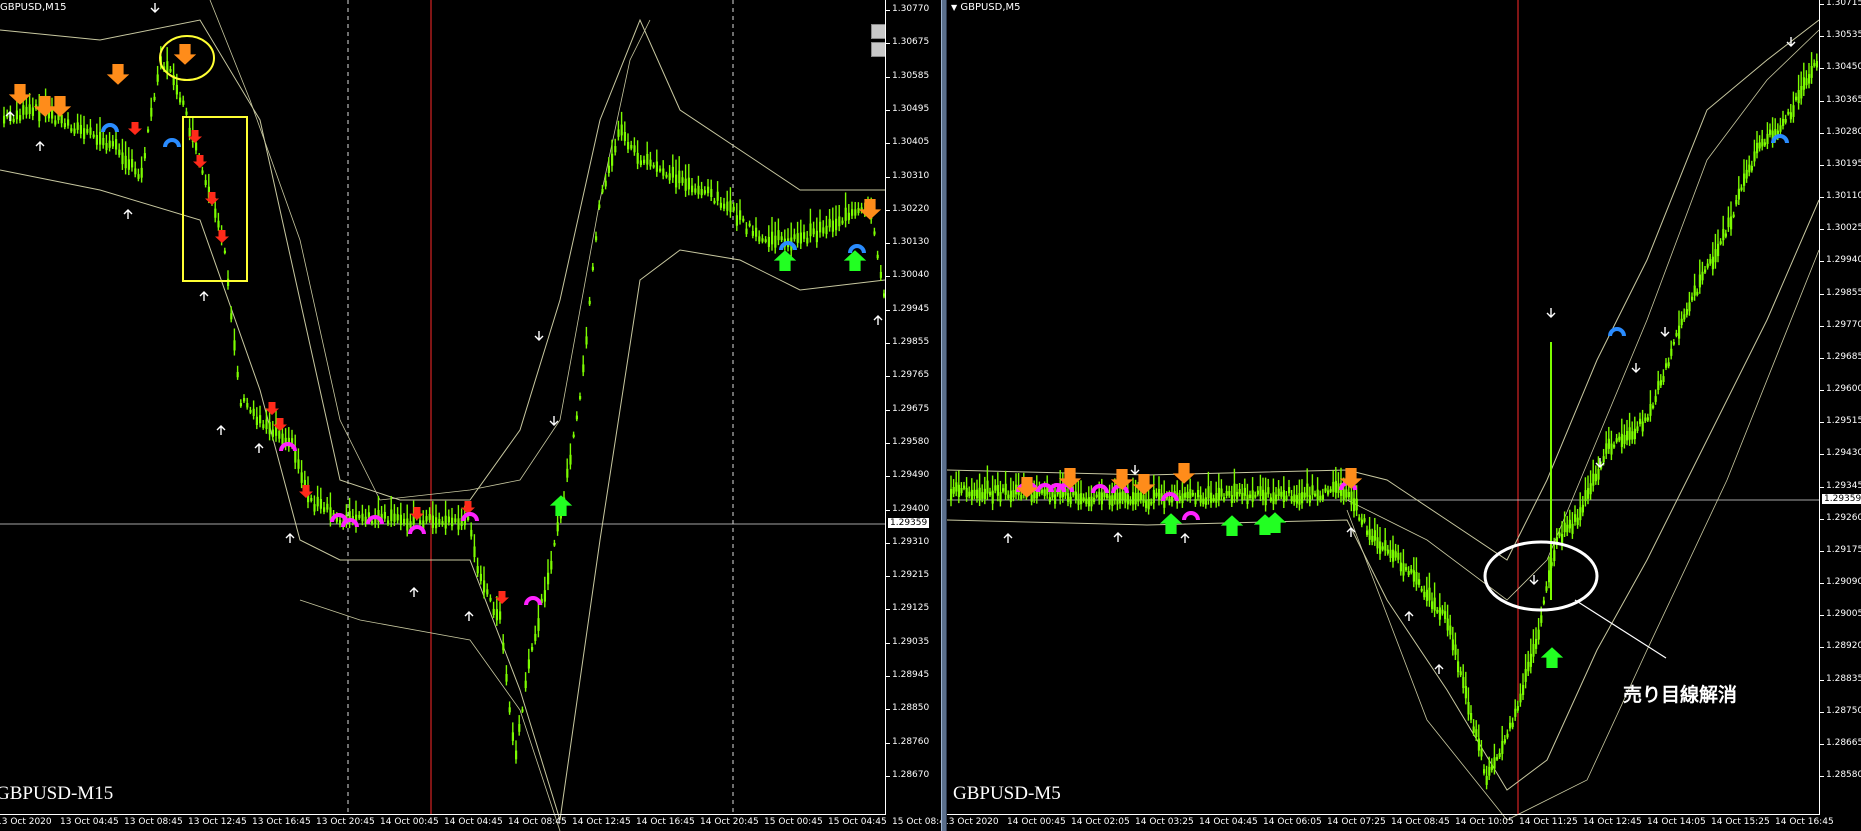 This screenshot has height=831, width=1861. What do you see at coordinates (20, 94) in the screenshot?
I see `sell-arrow-icon` at bounding box center [20, 94].